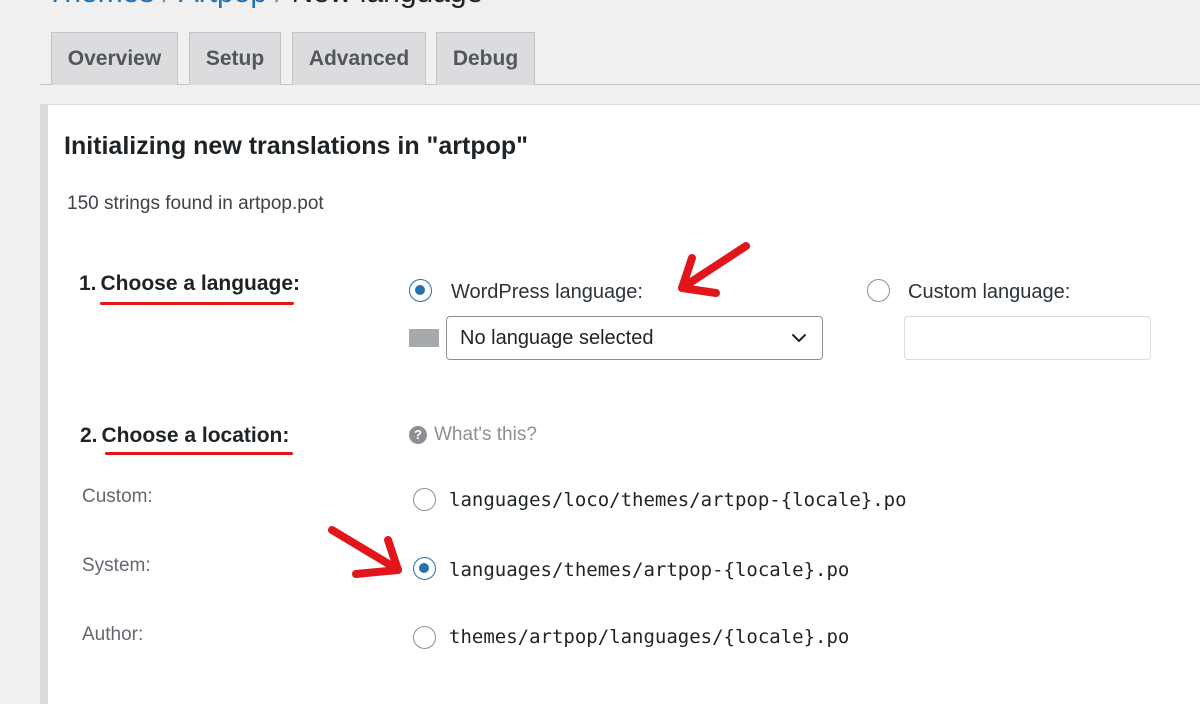 The height and width of the screenshot is (704, 1200). What do you see at coordinates (557, 337) in the screenshot?
I see `language-select-value: No language selected` at bounding box center [557, 337].